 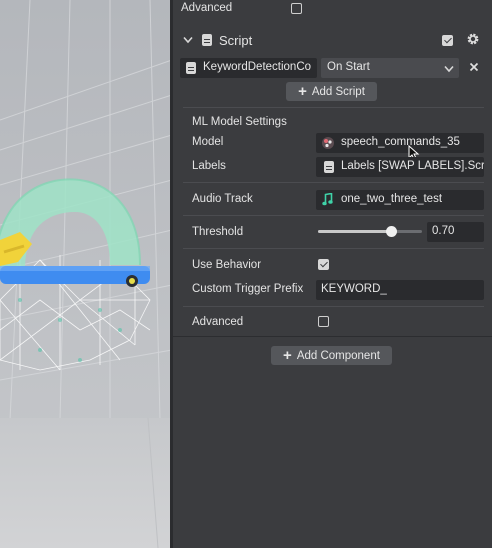 I want to click on audio-track-field: one_two_three_test, so click(x=400, y=200).